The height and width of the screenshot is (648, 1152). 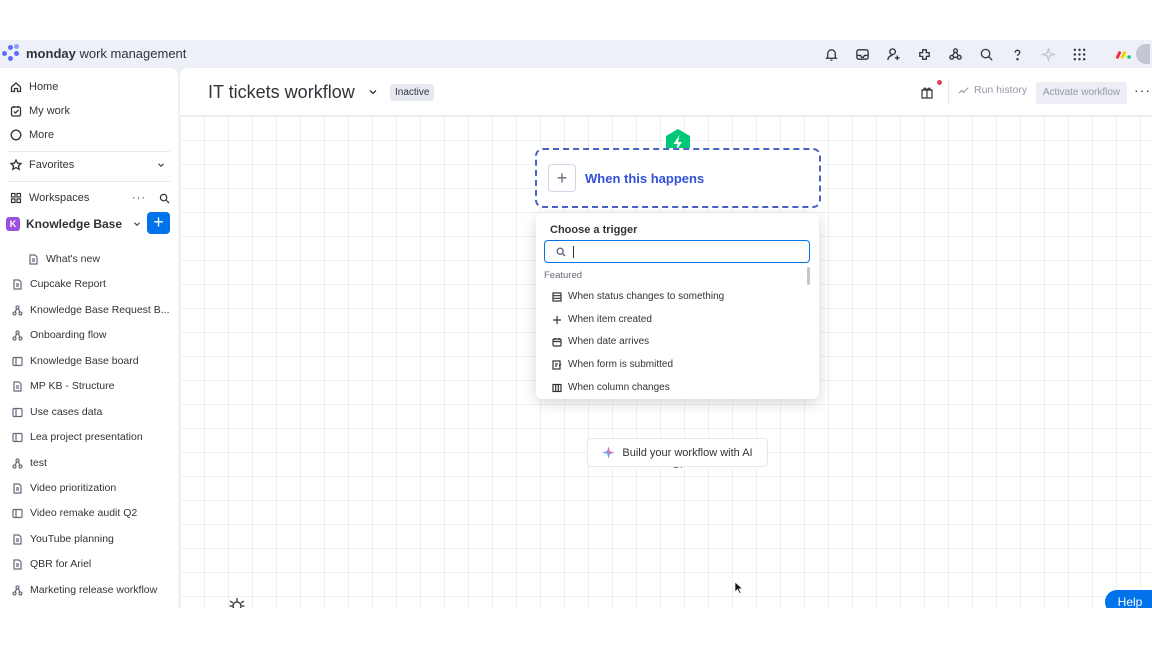 What do you see at coordinates (1081, 93) in the screenshot?
I see `activate-workflow-button: Activate workflow` at bounding box center [1081, 93].